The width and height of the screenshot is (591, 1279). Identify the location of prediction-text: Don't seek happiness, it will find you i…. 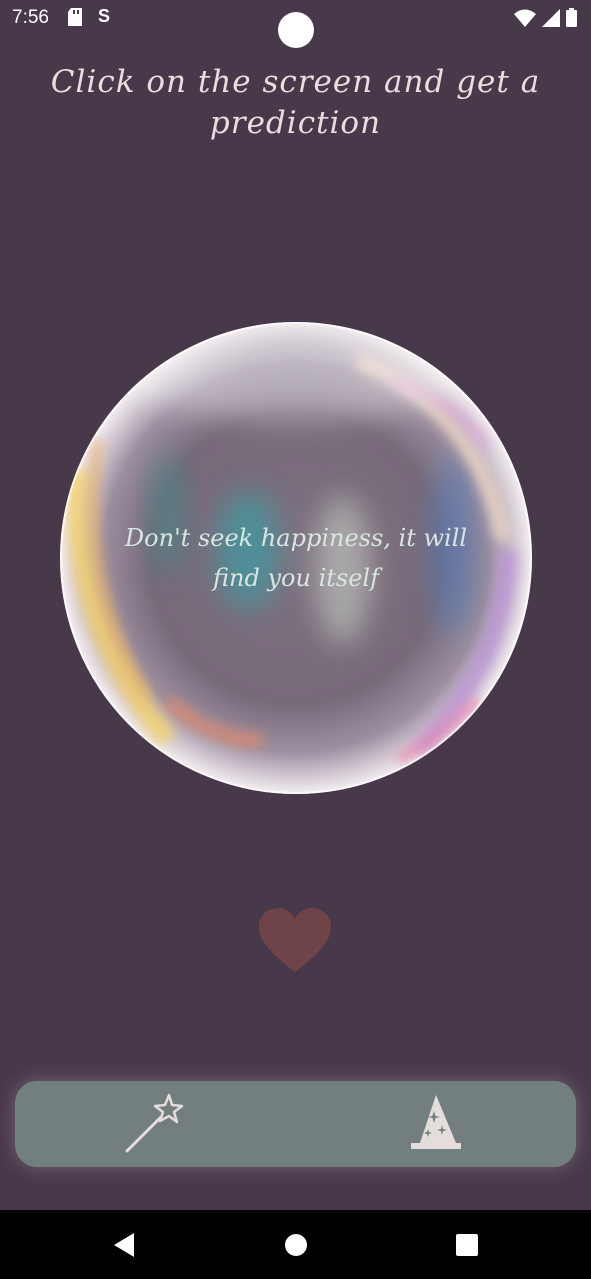
(296, 558).